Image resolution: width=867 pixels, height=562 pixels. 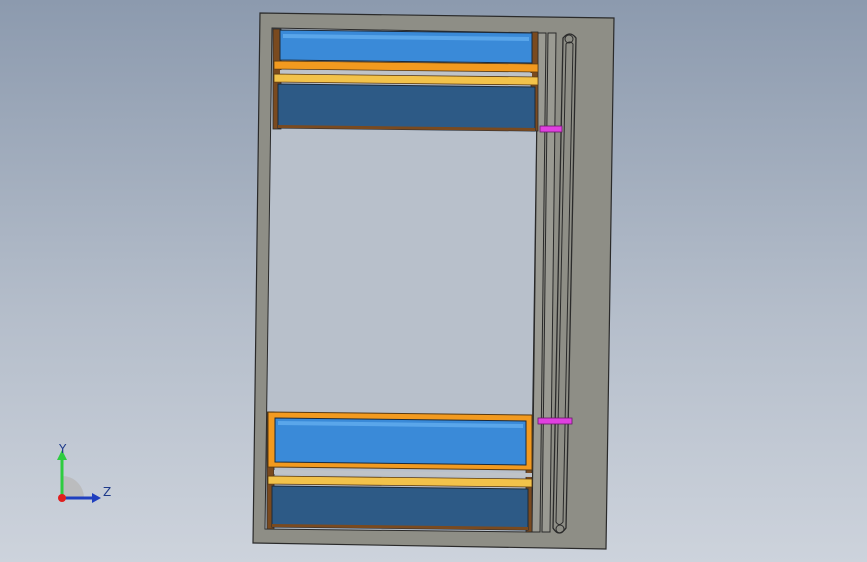 I want to click on bottom-lower-tray, so click(x=400, y=508).